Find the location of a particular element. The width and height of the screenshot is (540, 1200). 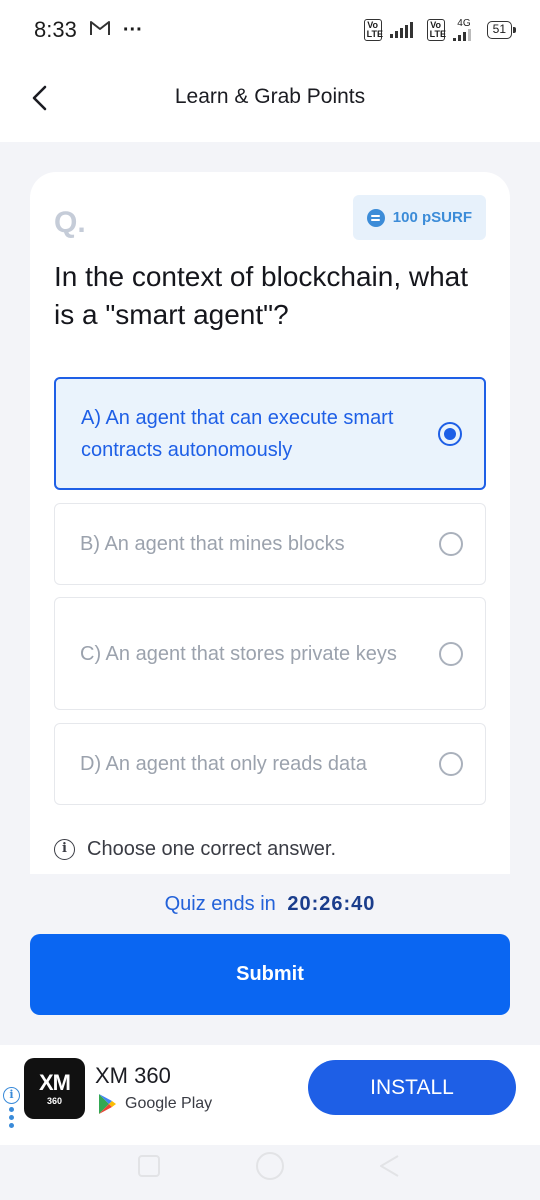

ad-banner: i XM 360 XM 360 Google Play INSTALL is located at coordinates (270, 1095).